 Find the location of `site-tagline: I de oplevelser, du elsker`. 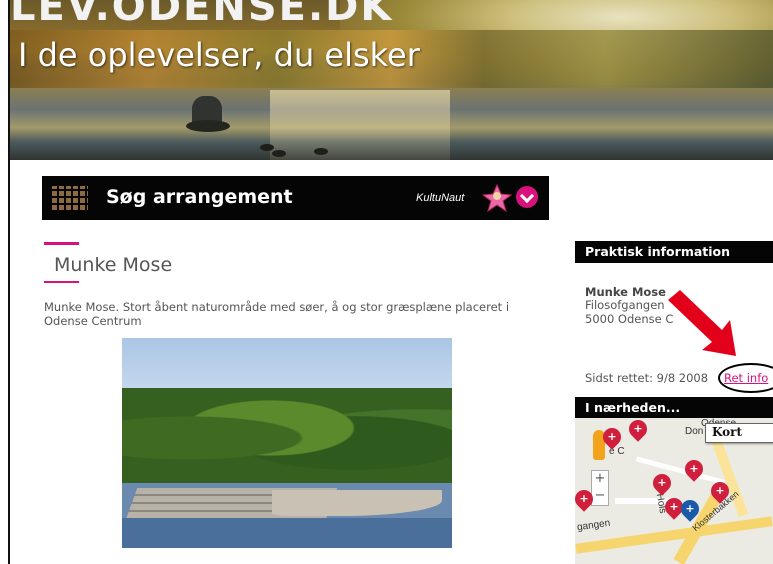

site-tagline: I de oplevelser, du elsker is located at coordinates (219, 55).